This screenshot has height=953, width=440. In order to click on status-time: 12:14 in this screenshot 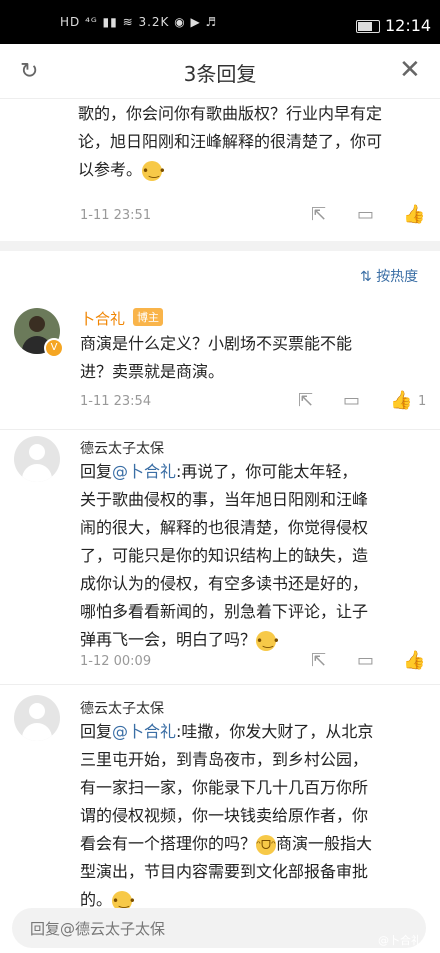, I will do `click(408, 25)`.